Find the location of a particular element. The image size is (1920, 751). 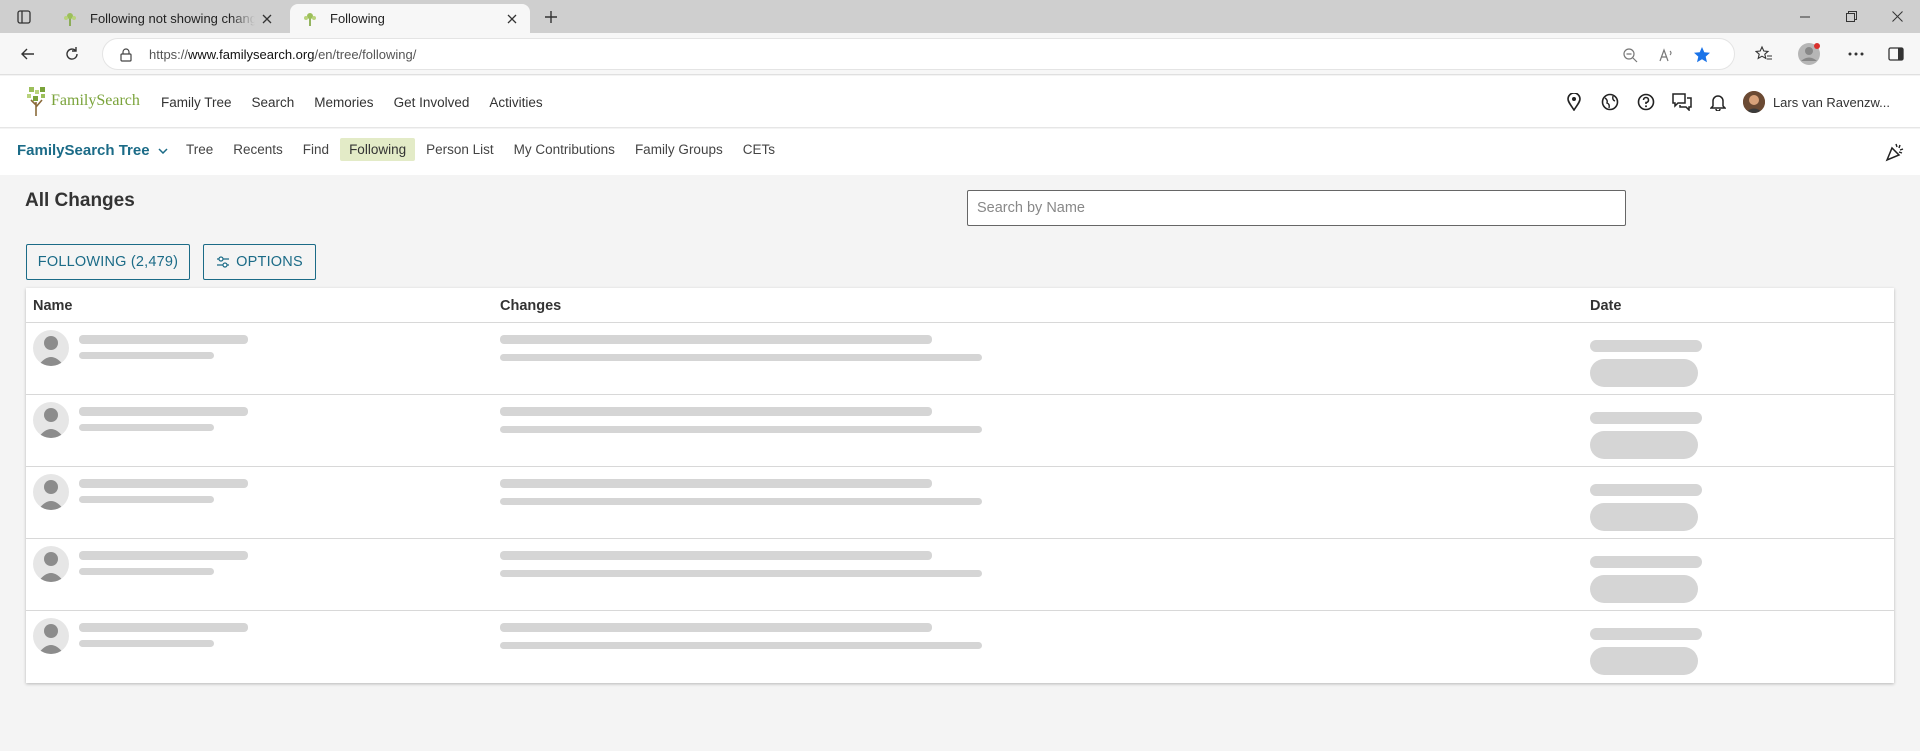

zoom-out-icon is located at coordinates (1630, 55).